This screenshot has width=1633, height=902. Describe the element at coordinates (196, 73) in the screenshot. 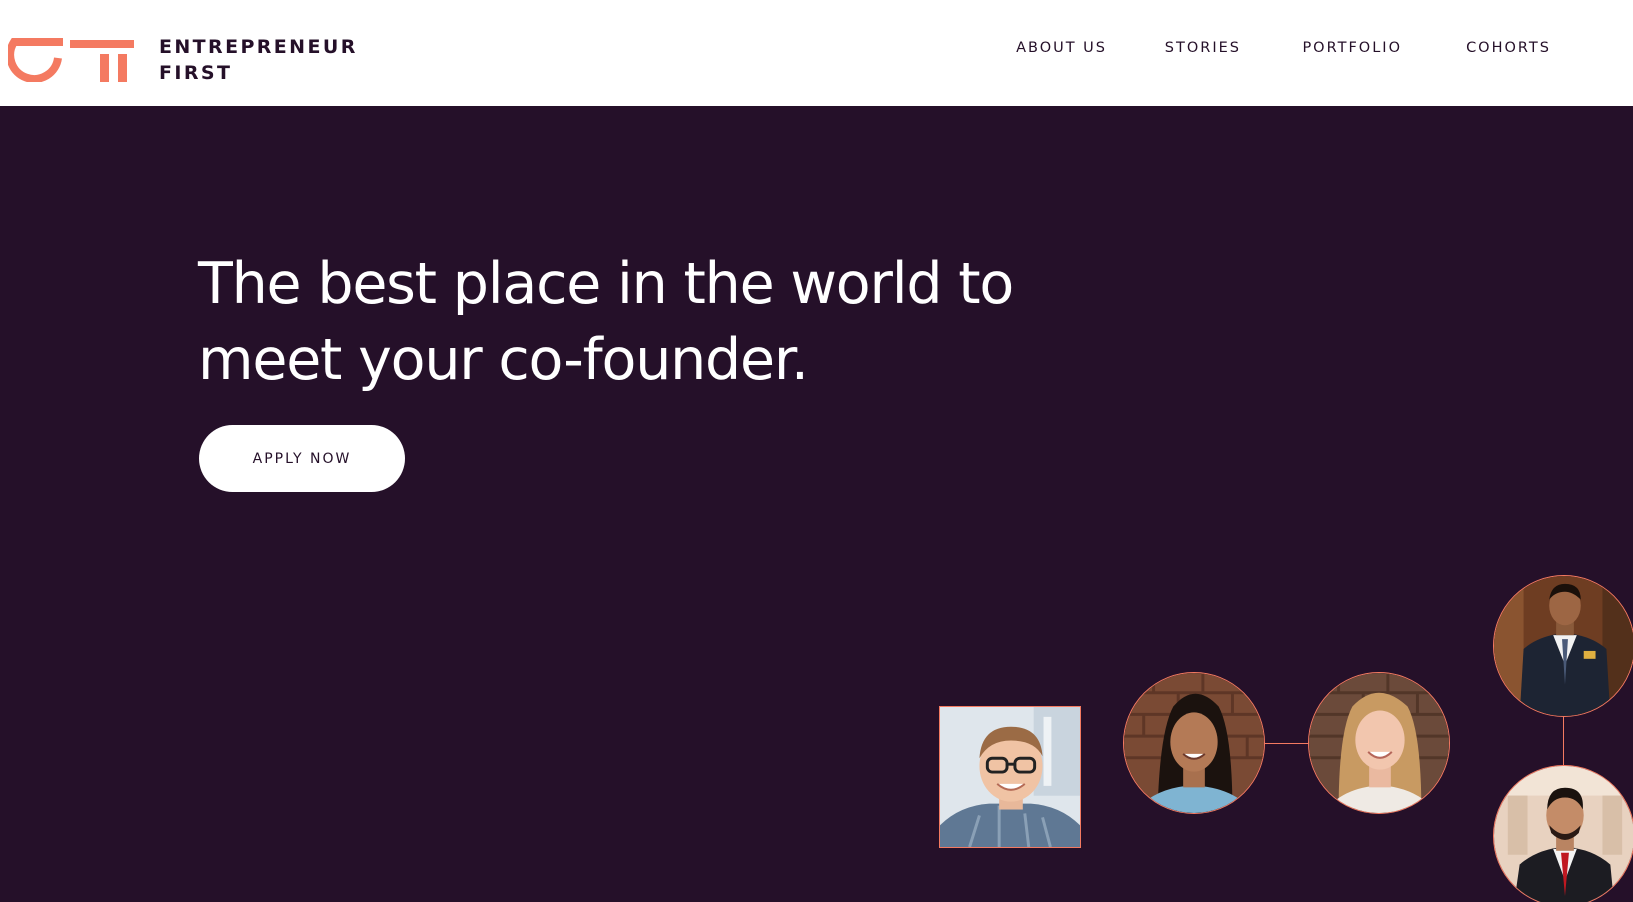

I see `brand-line-2: FIRST` at that location.